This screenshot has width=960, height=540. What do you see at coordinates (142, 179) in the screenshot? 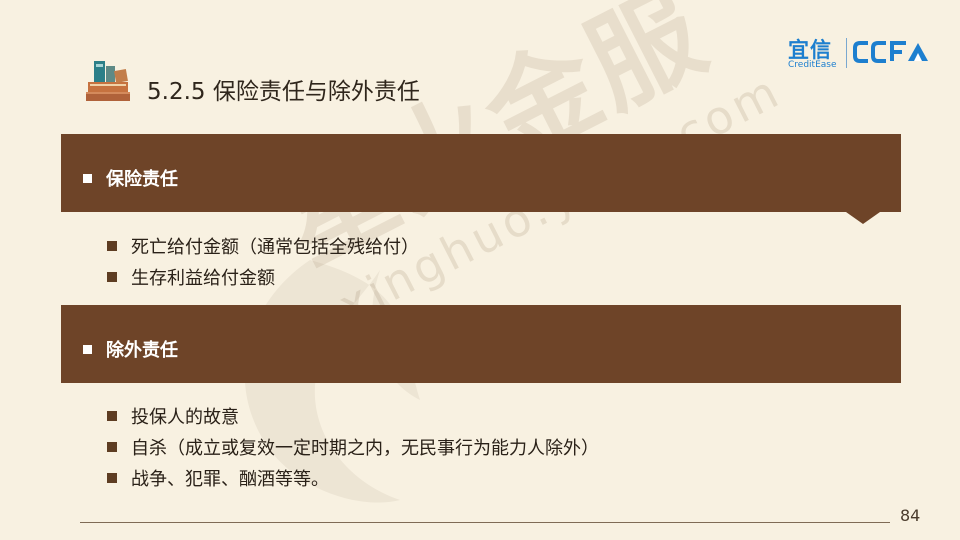
I see `section-heading: 保险责任` at bounding box center [142, 179].